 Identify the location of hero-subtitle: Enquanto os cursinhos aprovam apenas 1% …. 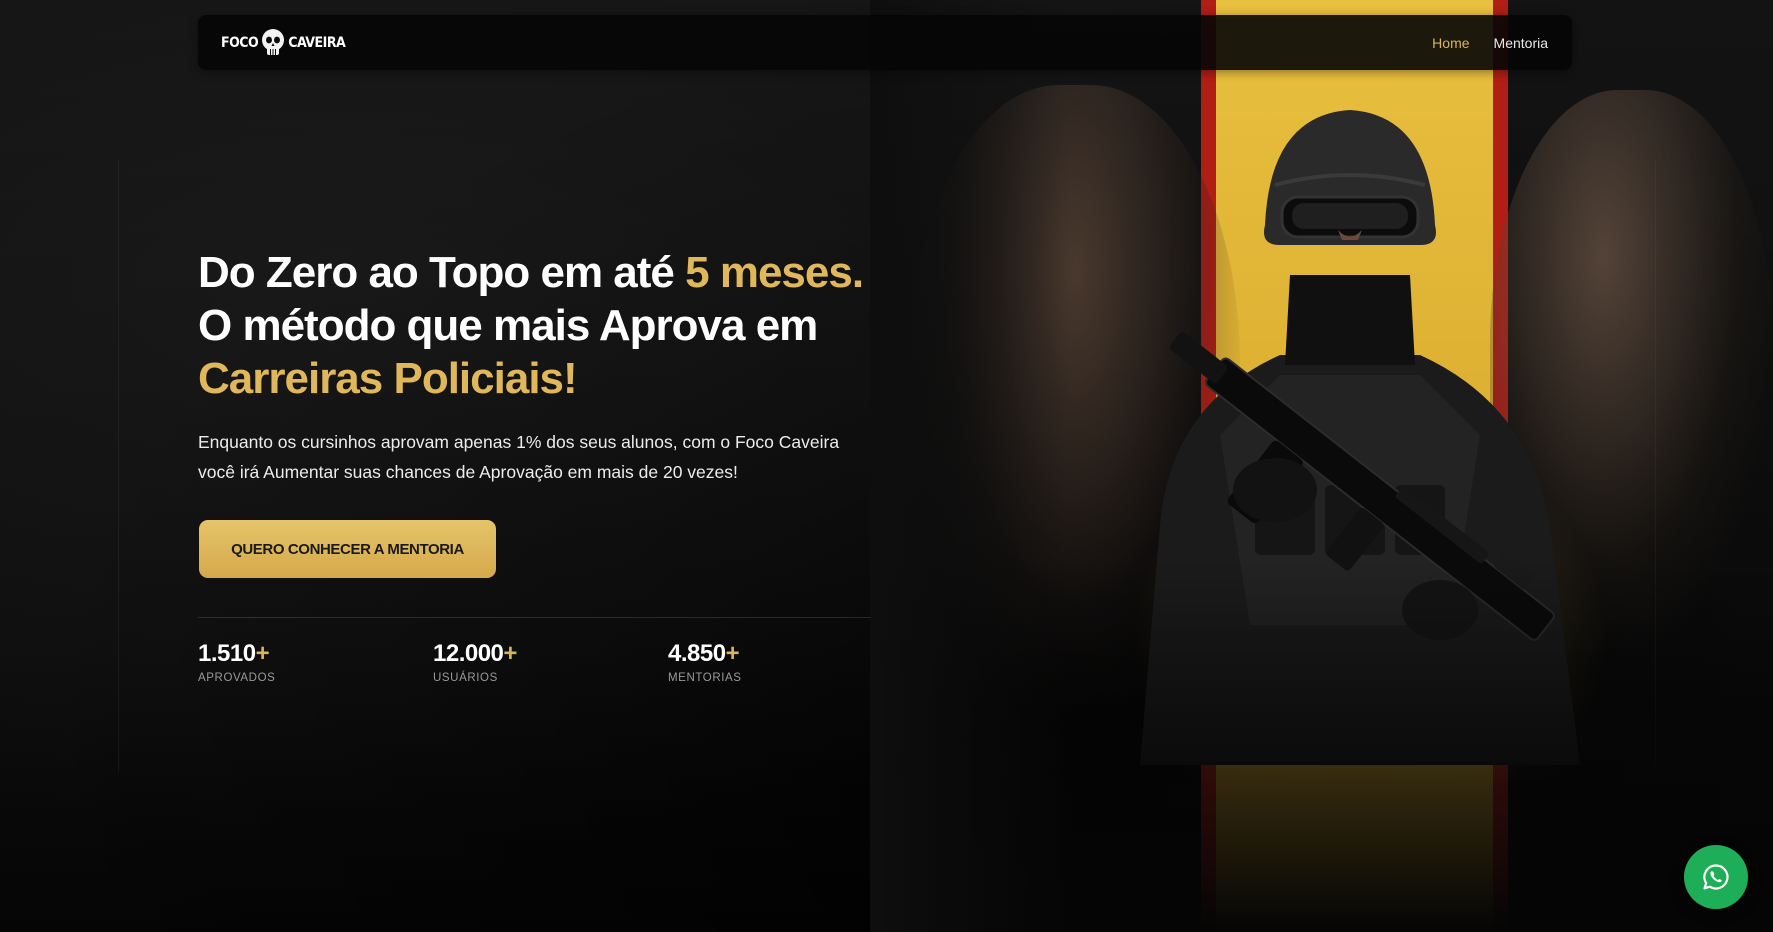
(519, 457).